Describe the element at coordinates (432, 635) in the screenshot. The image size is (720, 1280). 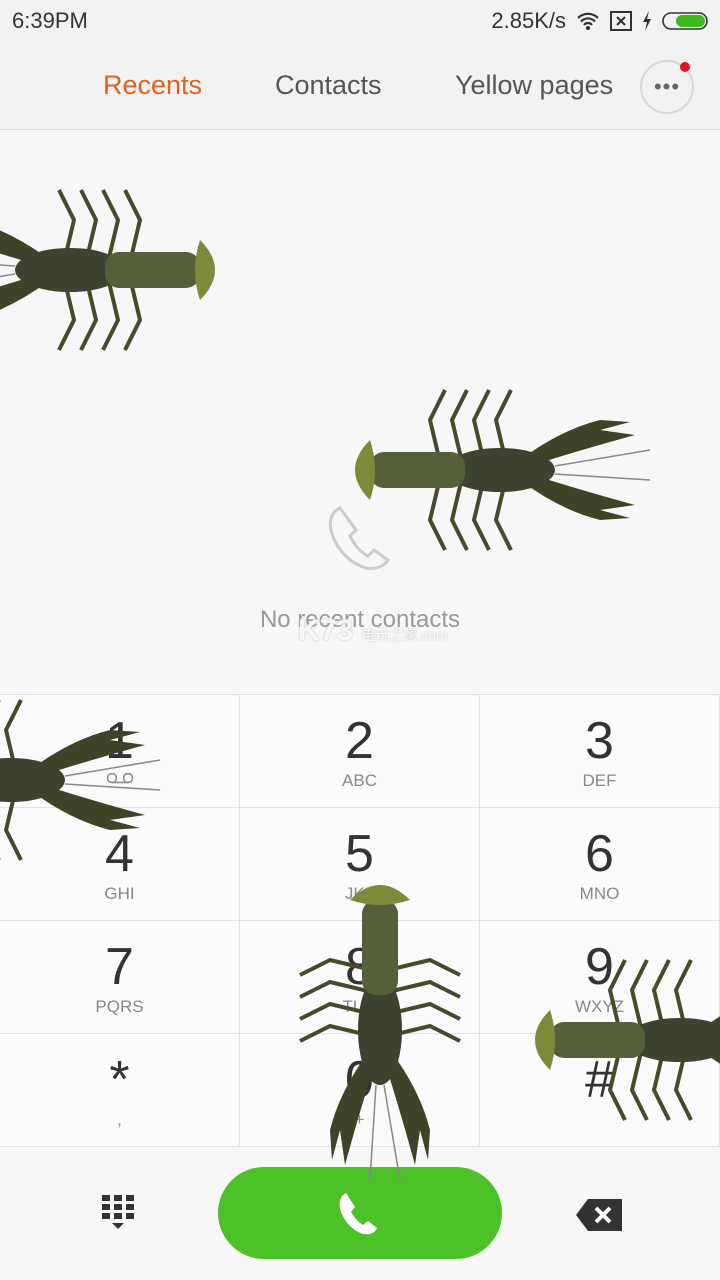
I see `watermark-domain: .com` at that location.